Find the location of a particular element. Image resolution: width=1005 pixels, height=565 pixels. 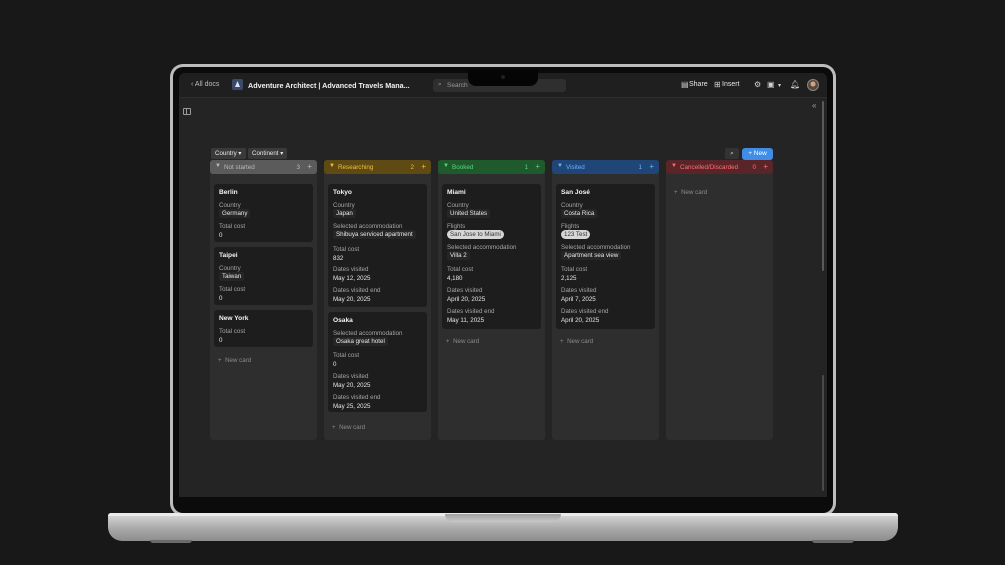

column-name: Not started is located at coordinates (239, 167).